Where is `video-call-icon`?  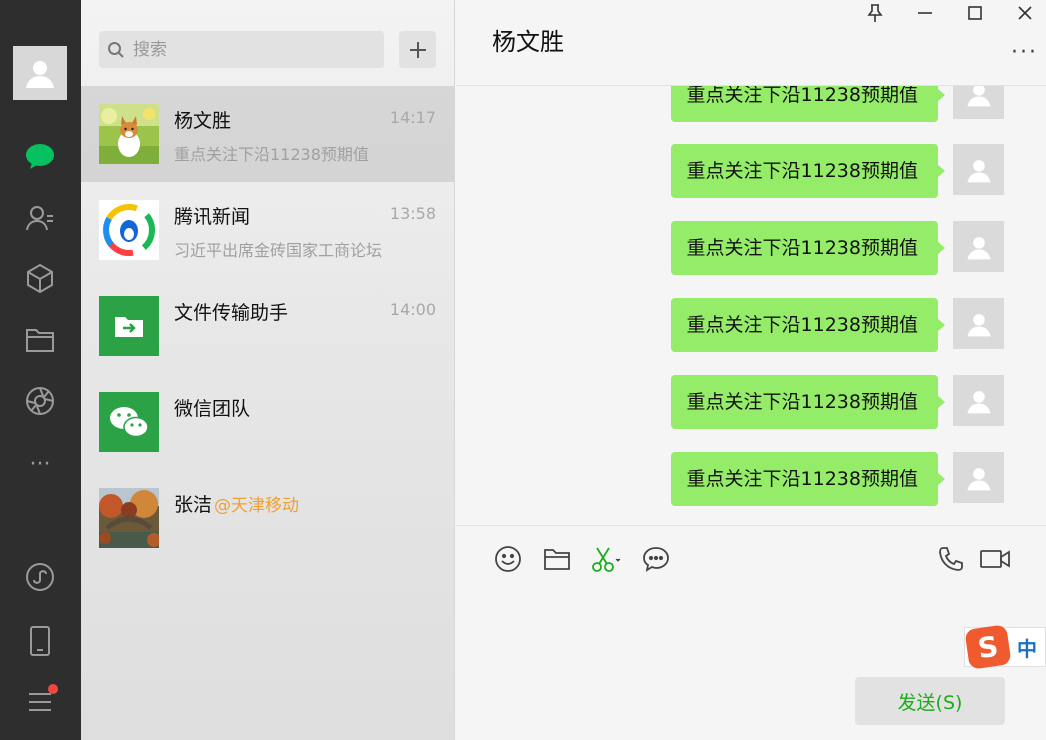 video-call-icon is located at coordinates (995, 559).